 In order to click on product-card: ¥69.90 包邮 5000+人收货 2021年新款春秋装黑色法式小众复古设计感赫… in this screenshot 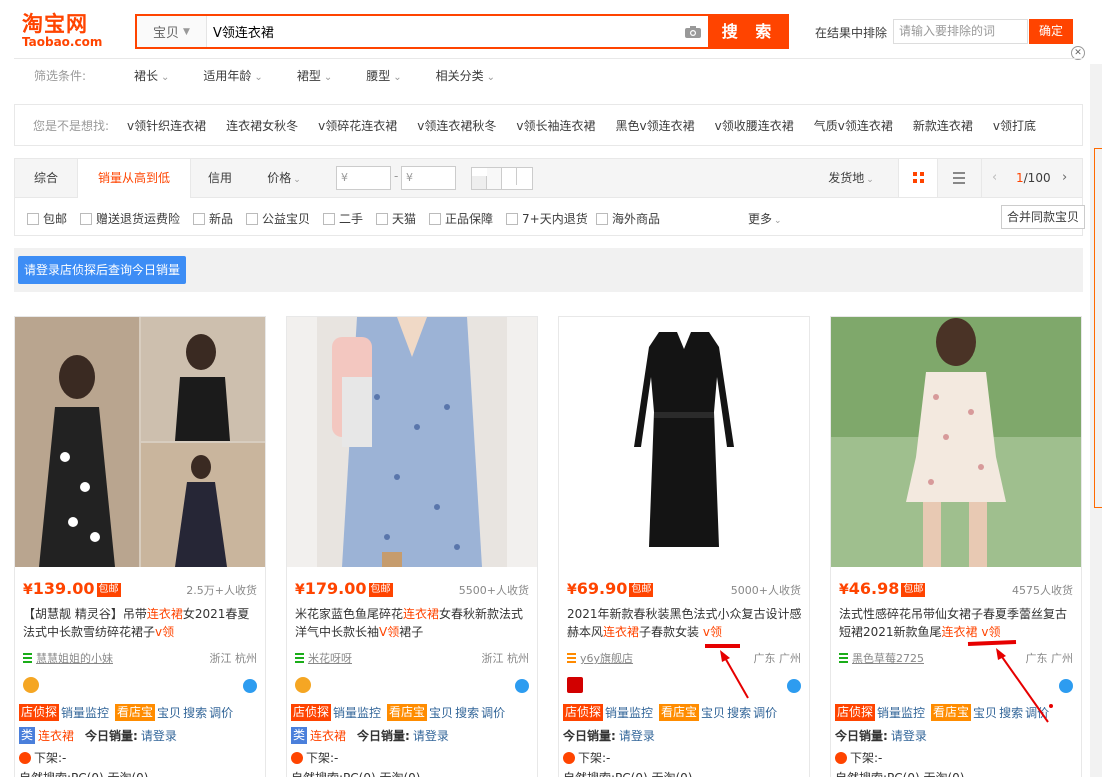, I will do `click(684, 546)`.